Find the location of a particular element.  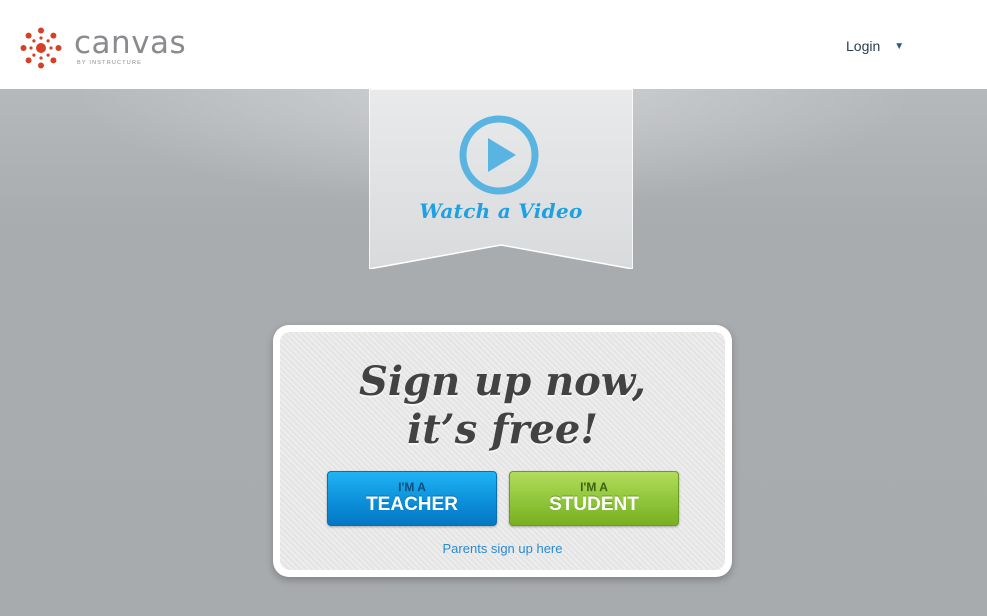

watch-video-ribbon: Watch a Video is located at coordinates (501, 179).